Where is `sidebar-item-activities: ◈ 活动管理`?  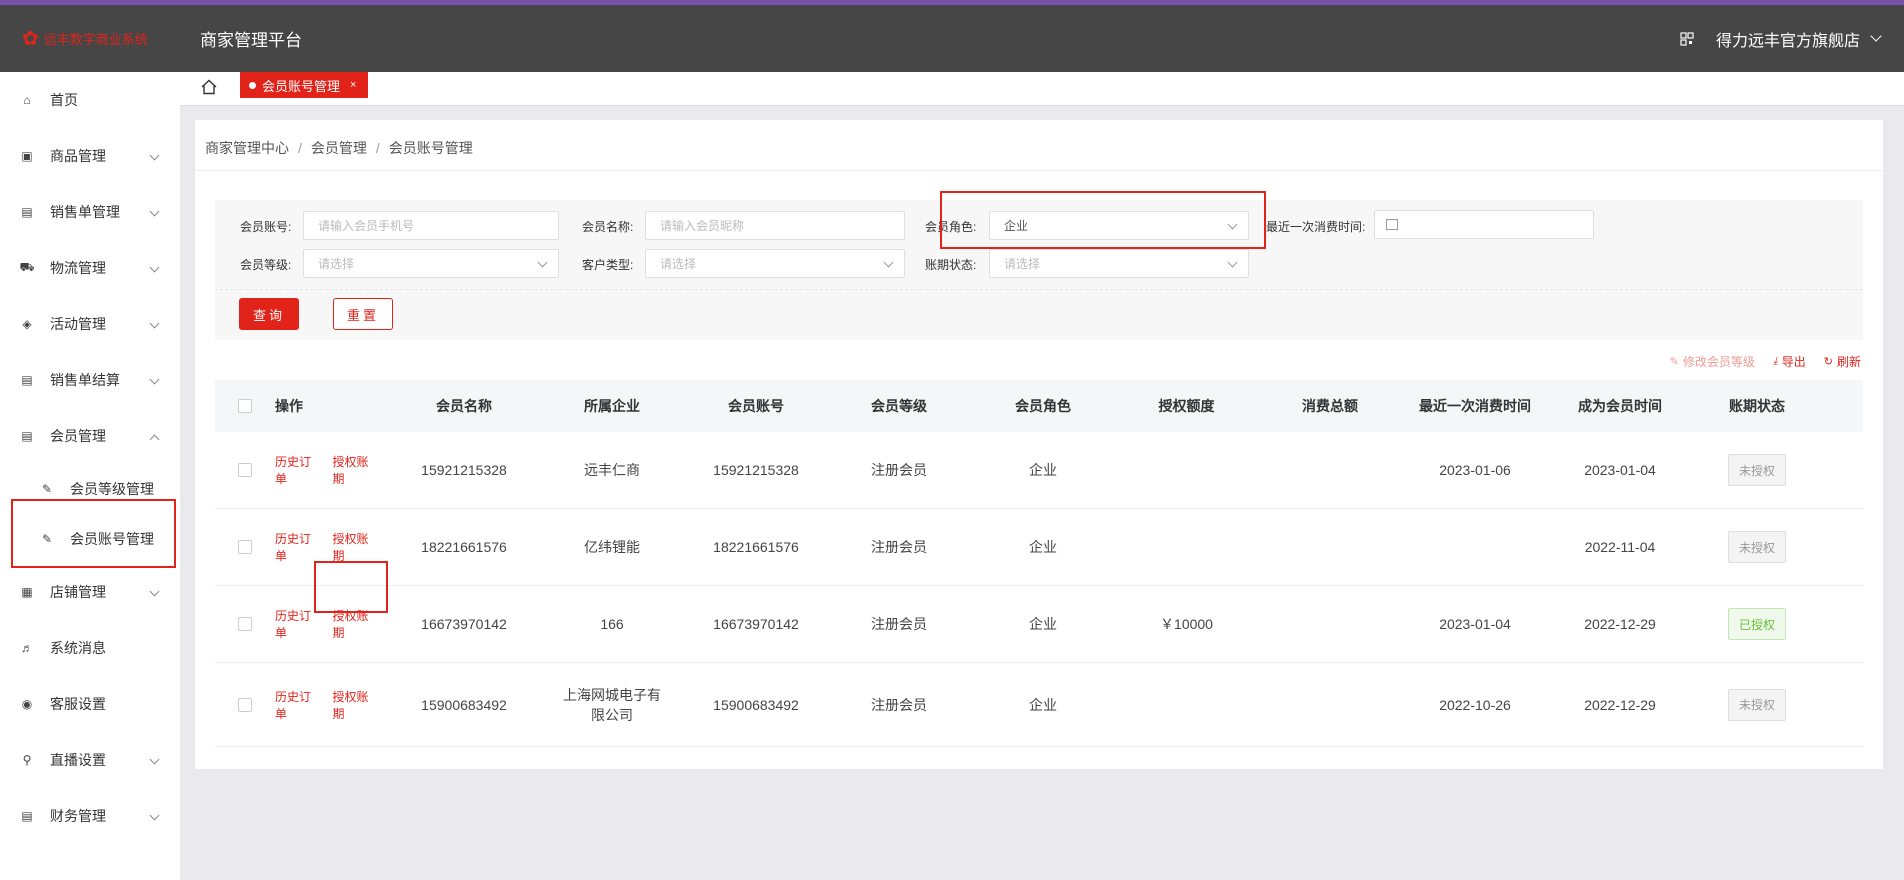 sidebar-item-activities: ◈ 活动管理 is located at coordinates (90, 324).